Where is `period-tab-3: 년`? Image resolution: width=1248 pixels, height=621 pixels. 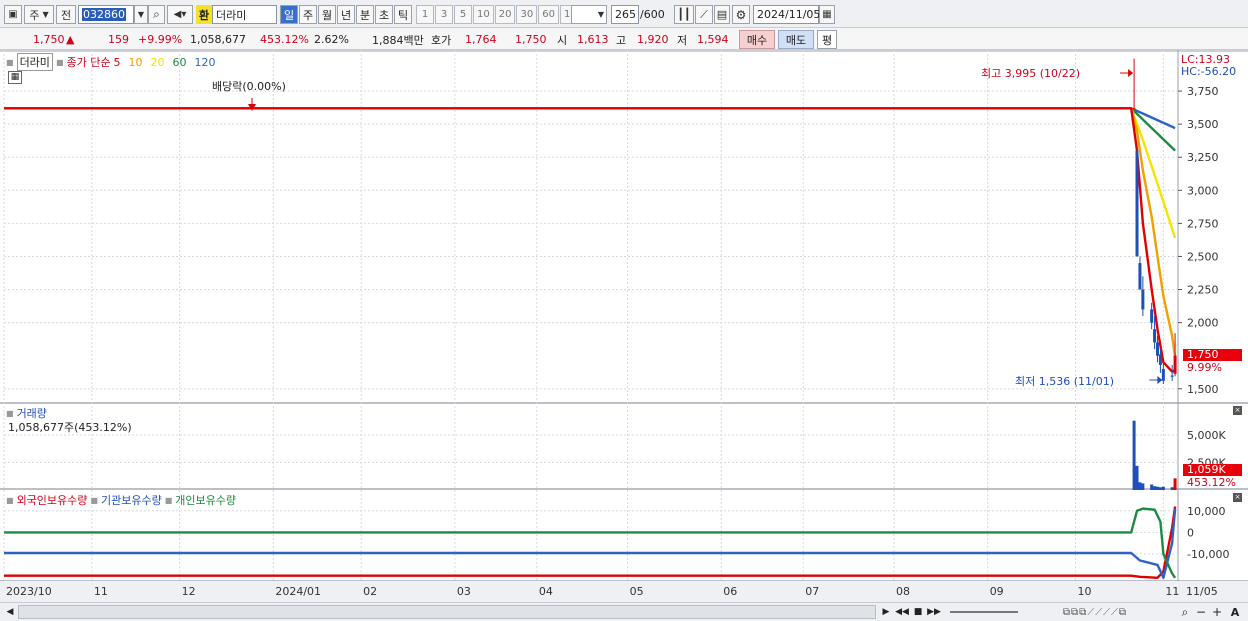
period-tab-3: 년 is located at coordinates (346, 14).